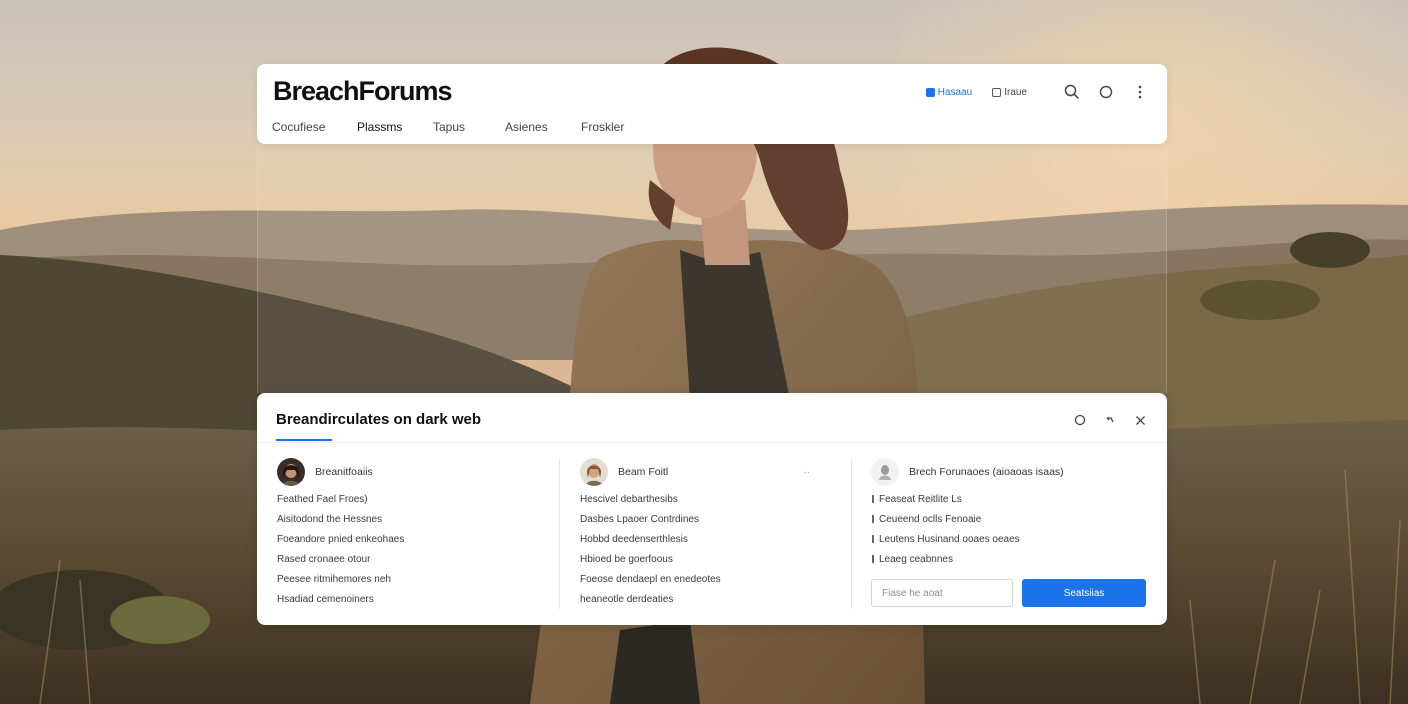  What do you see at coordinates (412, 520) in the screenshot?
I see `list-item: Aisitodond the Hessnes` at bounding box center [412, 520].